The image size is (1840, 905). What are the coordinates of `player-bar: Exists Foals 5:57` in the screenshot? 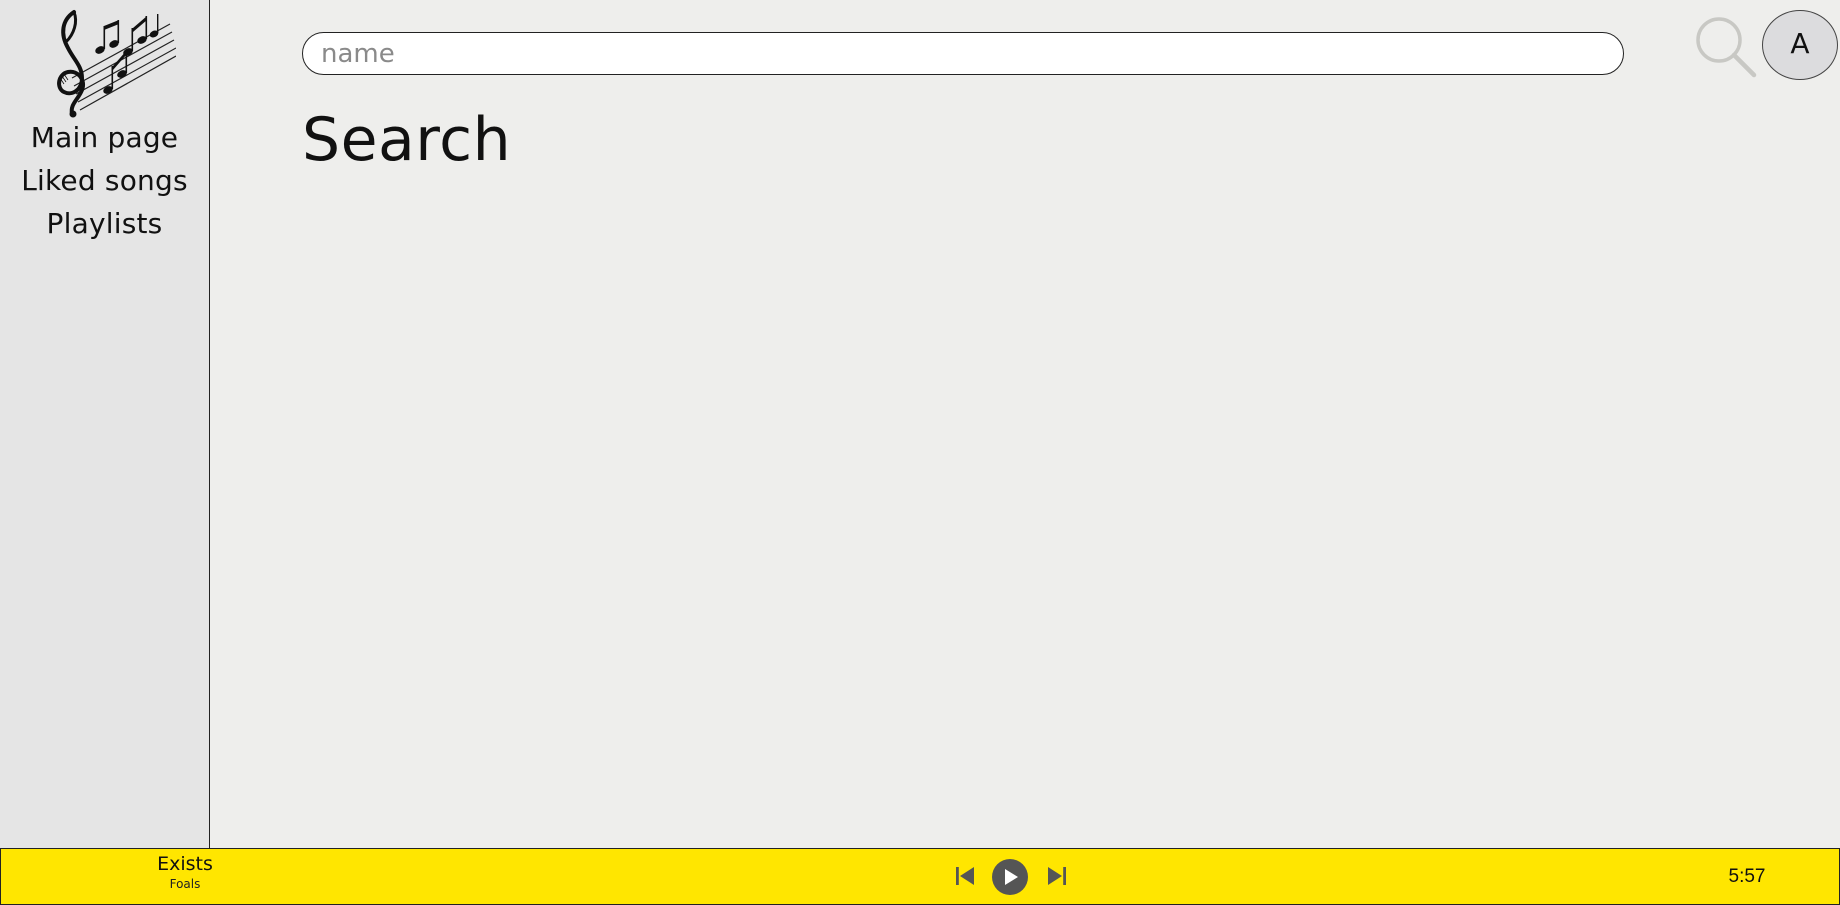 It's located at (920, 876).